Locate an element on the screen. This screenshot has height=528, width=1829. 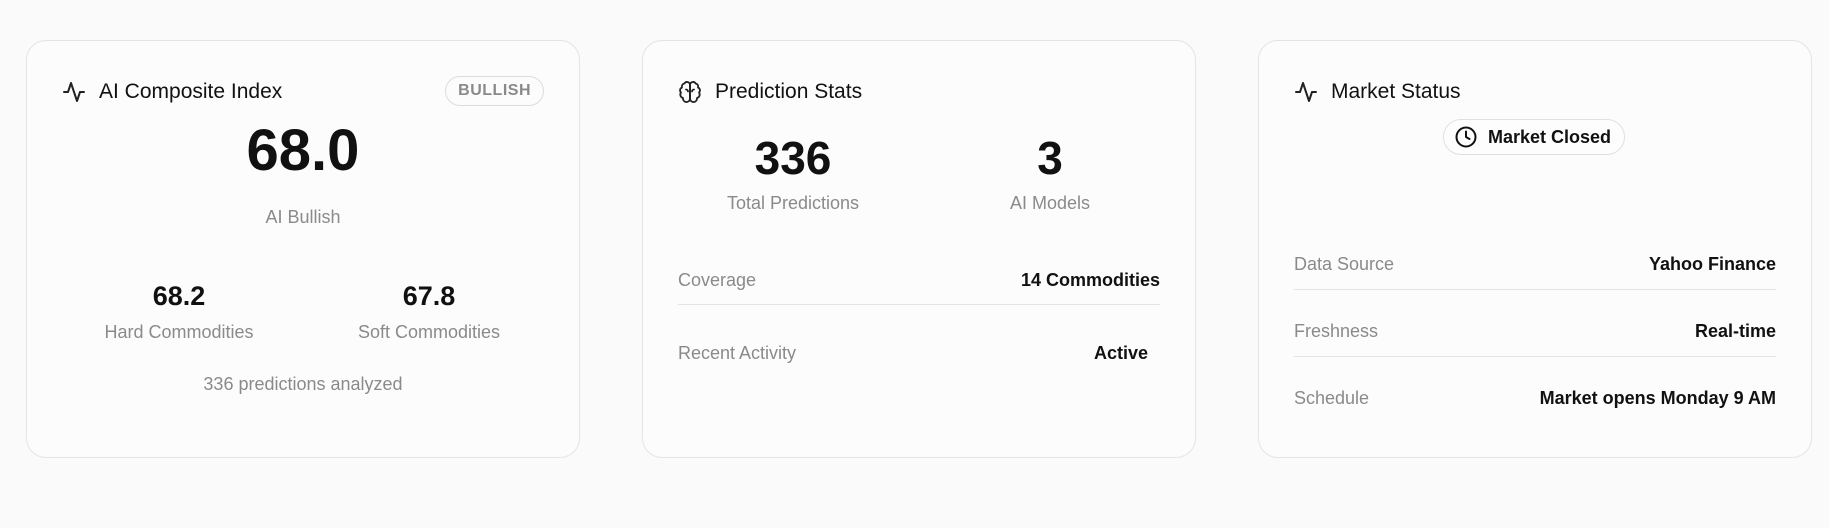
ai-models-label: AI Models is located at coordinates (1050, 203).